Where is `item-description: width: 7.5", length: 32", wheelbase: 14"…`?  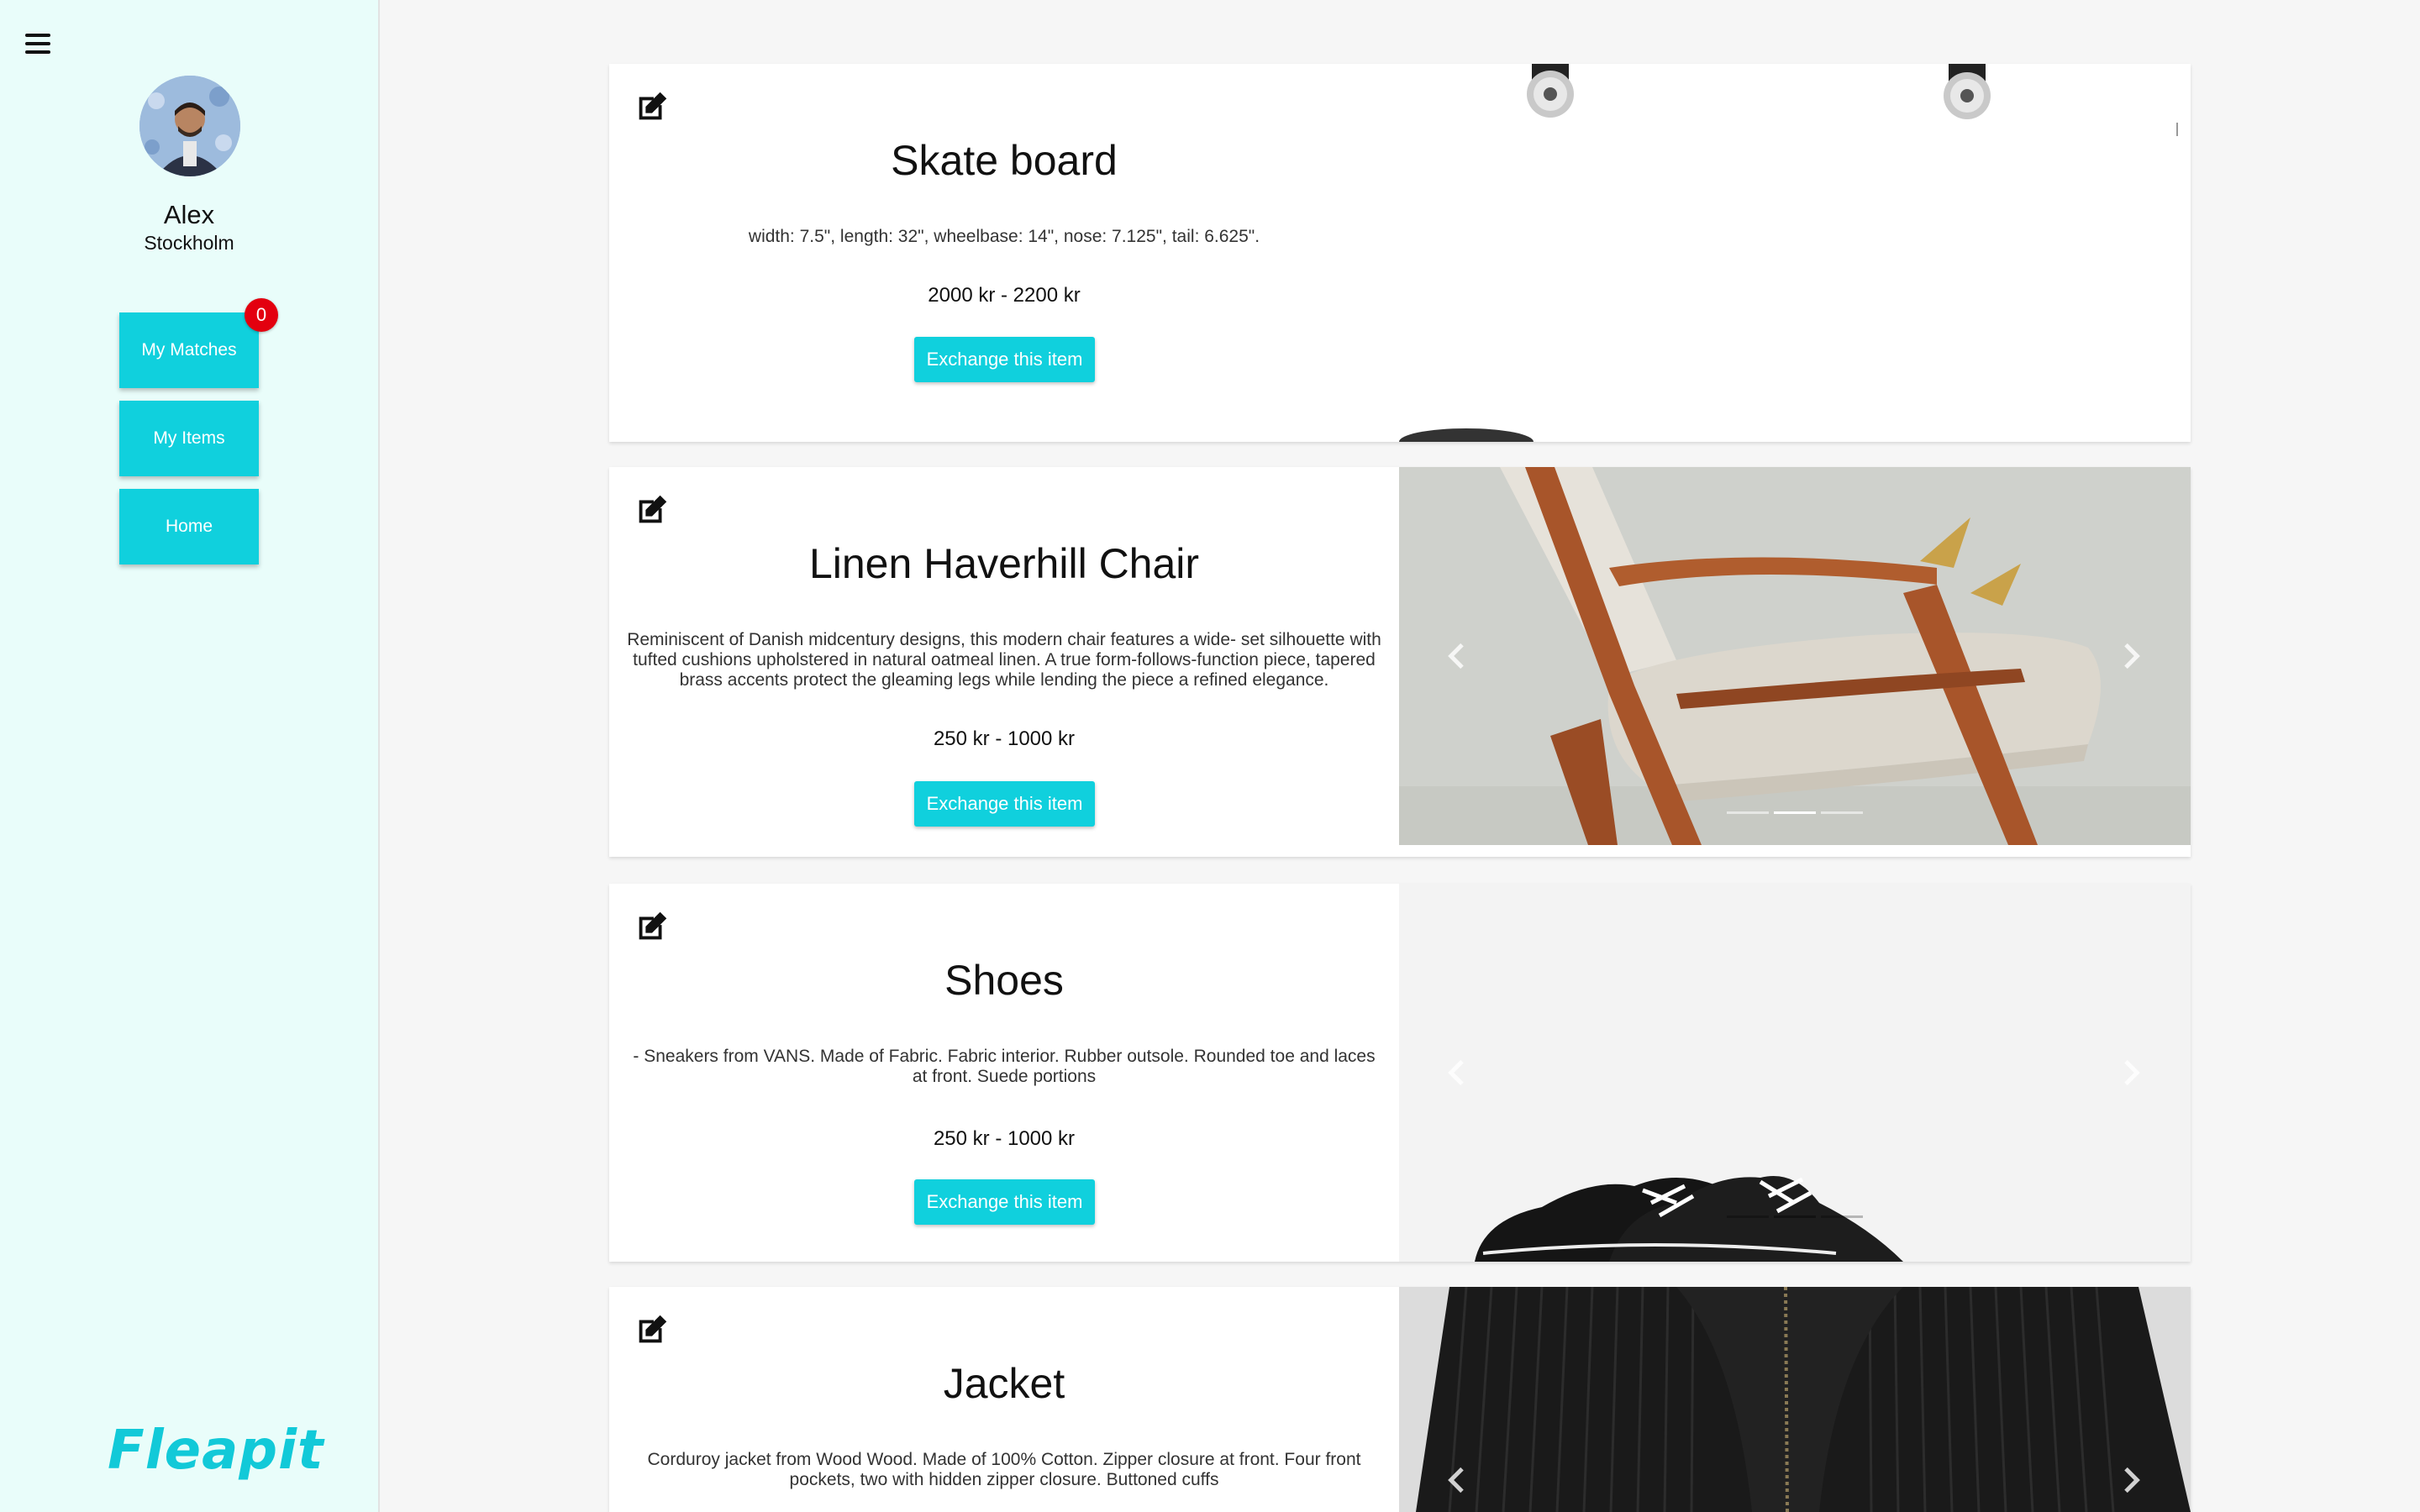
item-description: width: 7.5", length: 32", wheelbase: 14"… is located at coordinates (1004, 236).